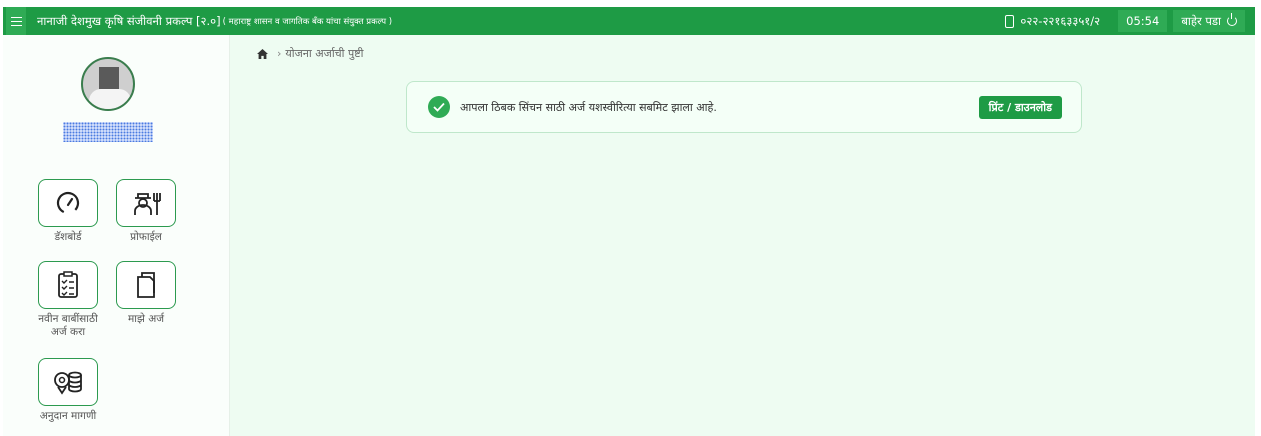  What do you see at coordinates (108, 132) in the screenshot?
I see `user-name-redacted` at bounding box center [108, 132].